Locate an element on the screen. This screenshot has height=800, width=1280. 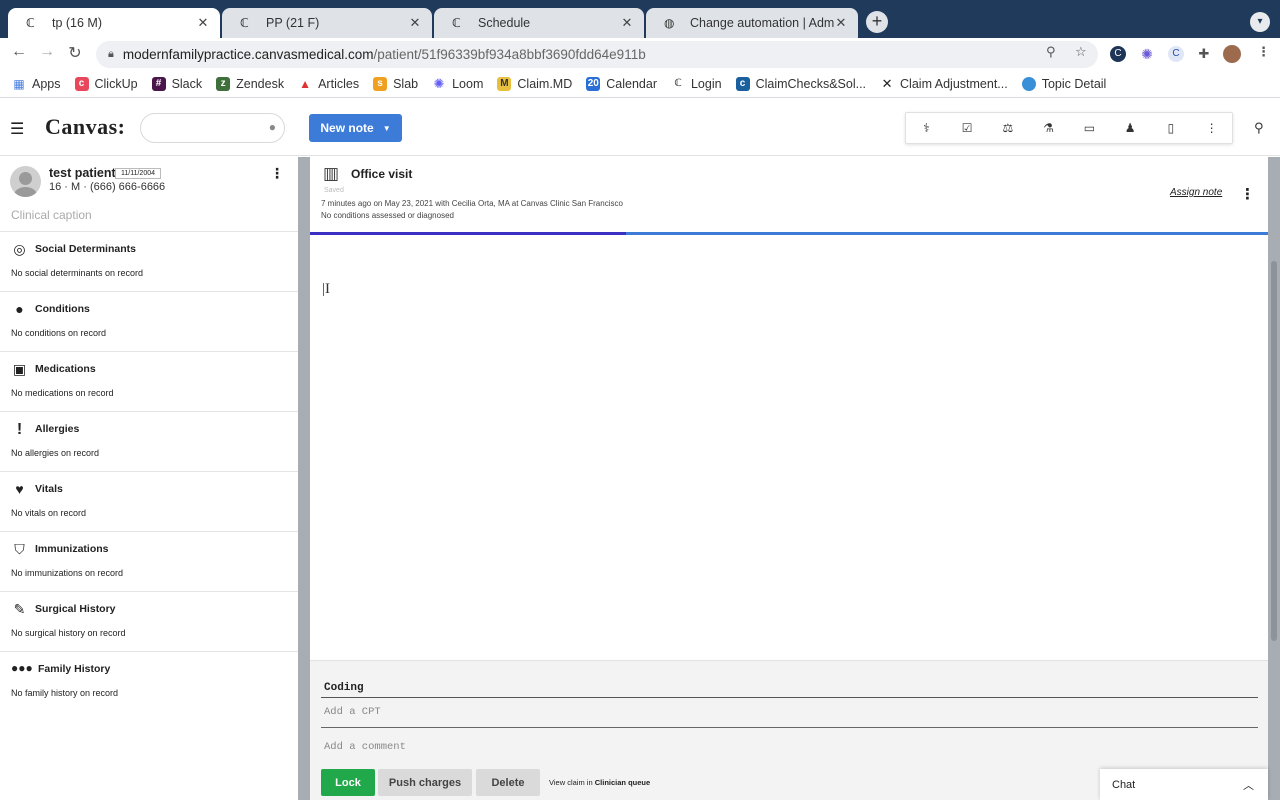
zoom-icon: ⚲ is located at coordinates (1051, 52).